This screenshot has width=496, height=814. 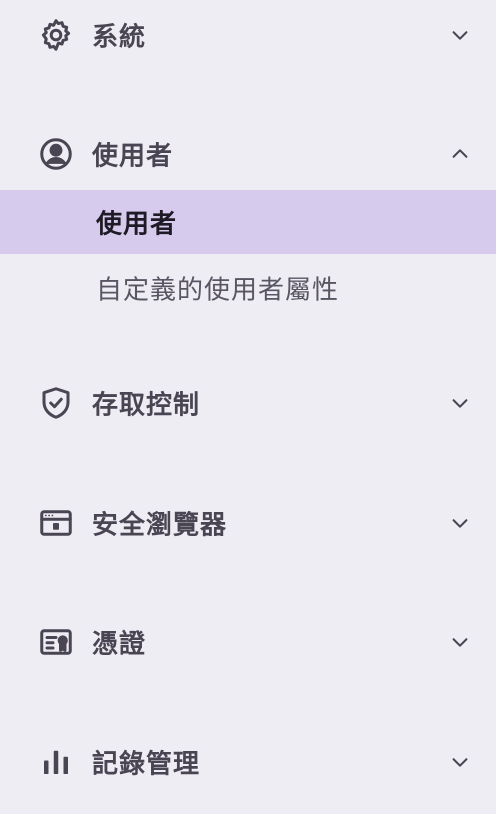 What do you see at coordinates (119, 37) in the screenshot?
I see `nav-section-label: 系統` at bounding box center [119, 37].